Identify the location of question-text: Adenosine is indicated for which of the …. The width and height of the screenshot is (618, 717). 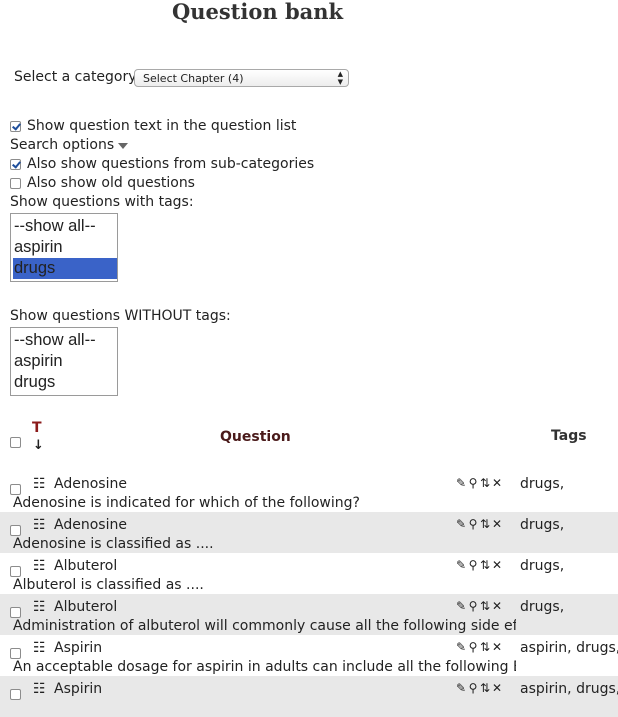
(186, 503).